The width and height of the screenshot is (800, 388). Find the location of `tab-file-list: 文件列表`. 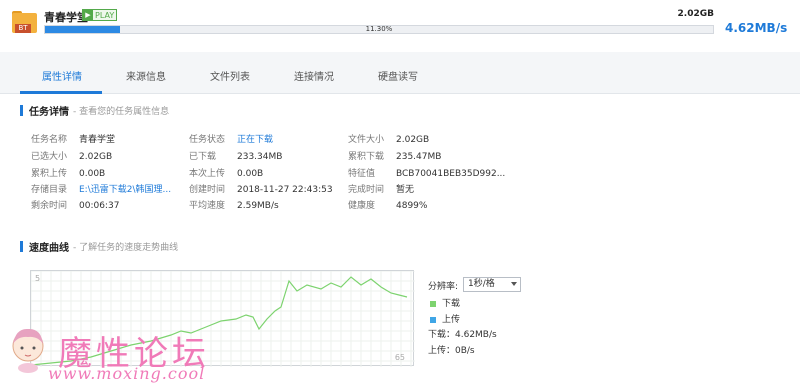

tab-file-list: 文件列表 is located at coordinates (230, 75).